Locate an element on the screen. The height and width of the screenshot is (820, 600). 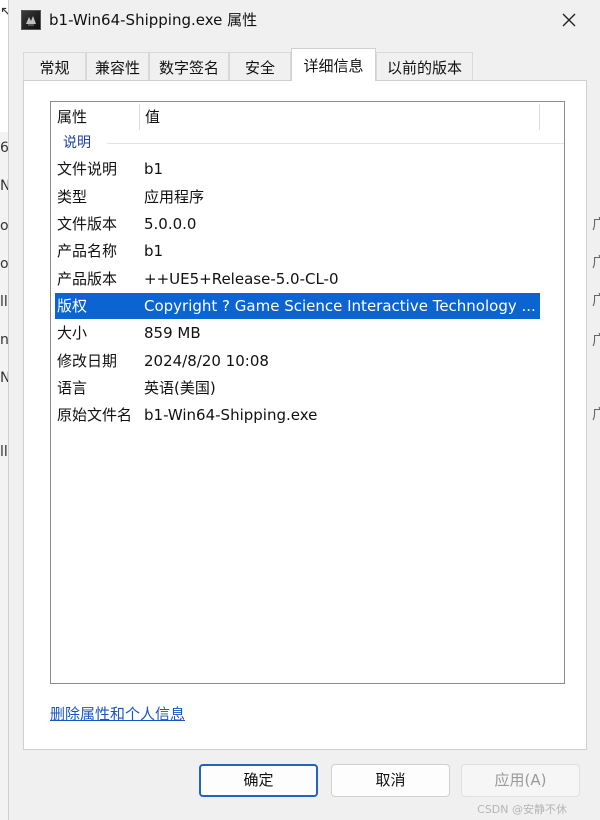
window-title: b1-Win64-Shipping.exe 属性 is located at coordinates (153, 20).